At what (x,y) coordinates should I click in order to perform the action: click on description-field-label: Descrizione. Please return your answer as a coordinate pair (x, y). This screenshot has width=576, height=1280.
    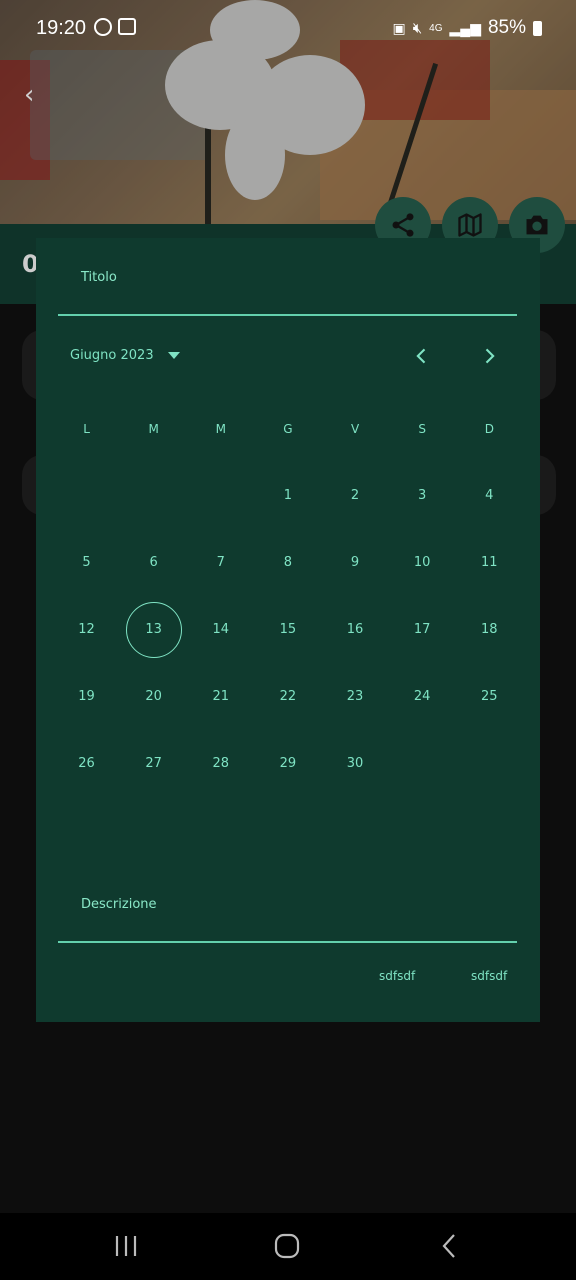
    Looking at the image, I should click on (119, 904).